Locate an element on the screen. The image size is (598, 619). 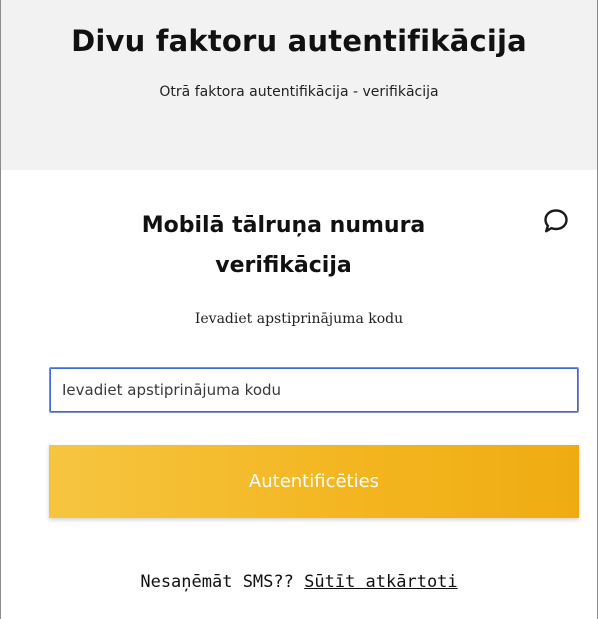
page-title: Divu faktoru autentifikācija is located at coordinates (299, 41).